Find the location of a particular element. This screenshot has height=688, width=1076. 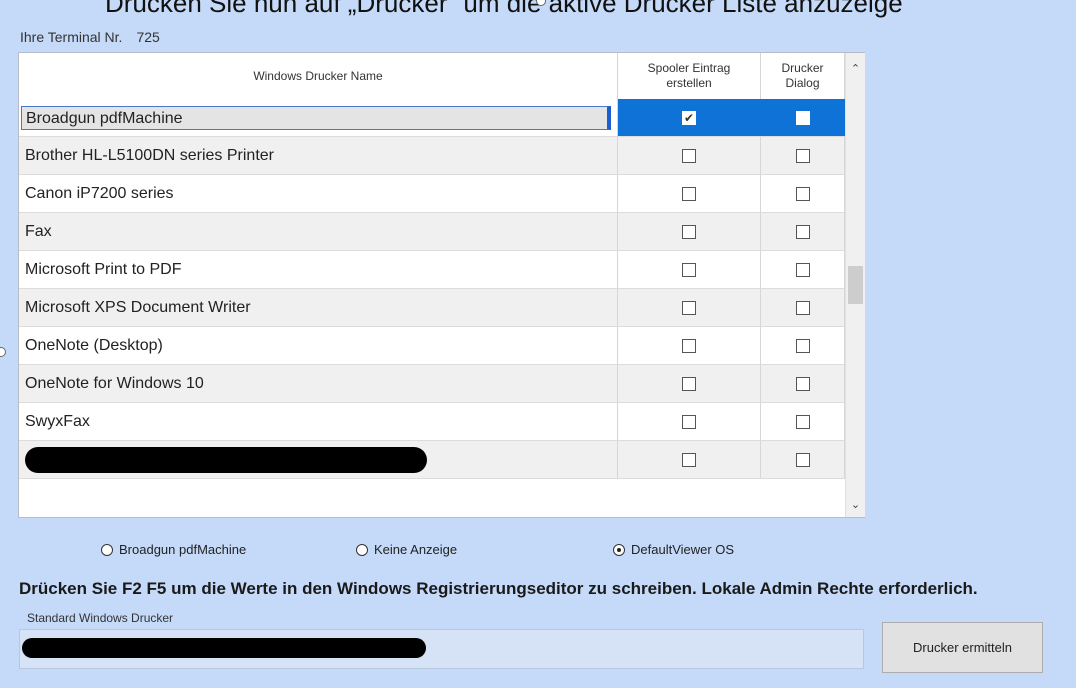

detect-printers-button: Drucker ermitteln is located at coordinates (962, 647).